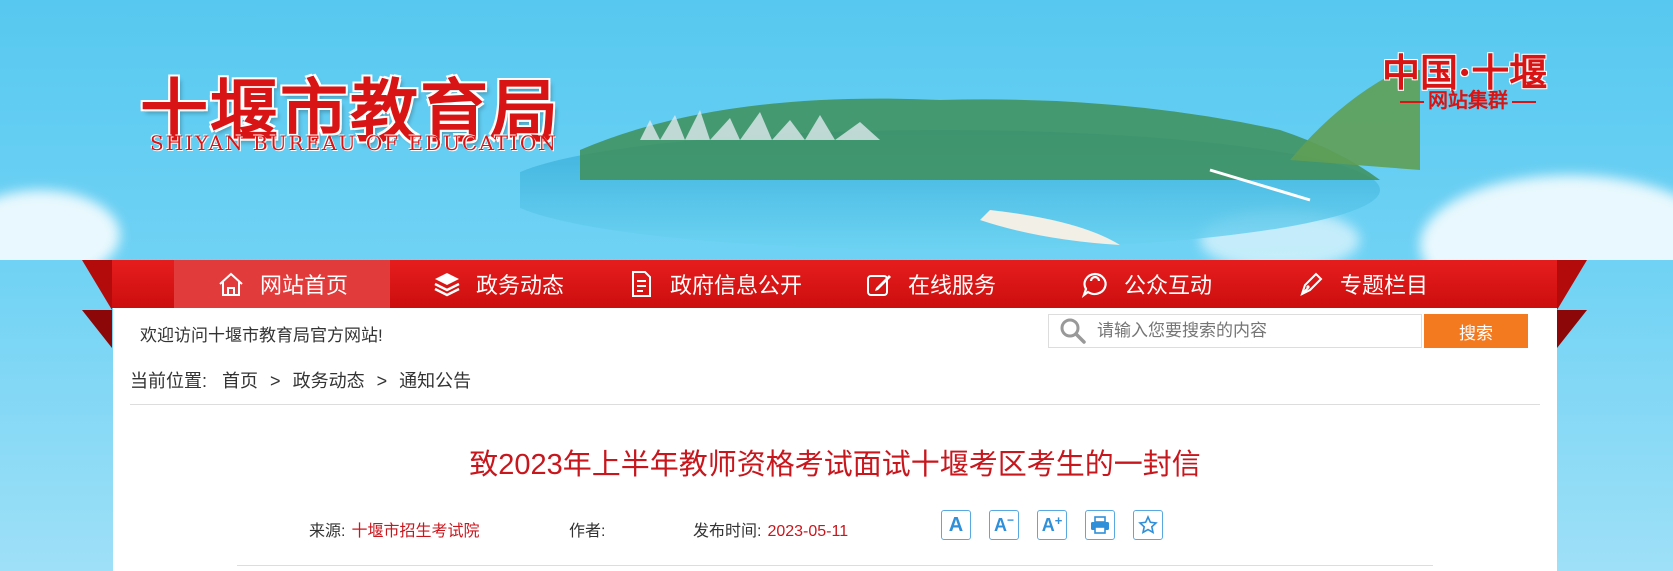 Image resolution: width=1673 pixels, height=571 pixels. I want to click on date-value: 2023-05-11, so click(808, 531).